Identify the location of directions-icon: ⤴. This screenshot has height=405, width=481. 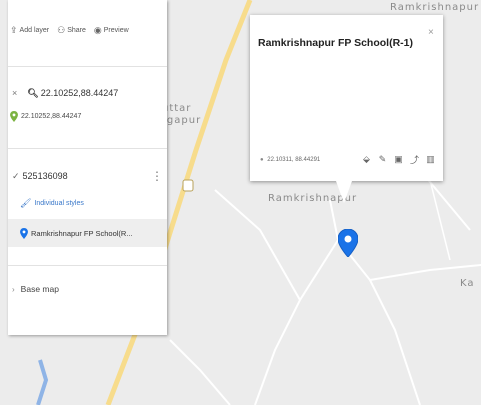
(414, 159).